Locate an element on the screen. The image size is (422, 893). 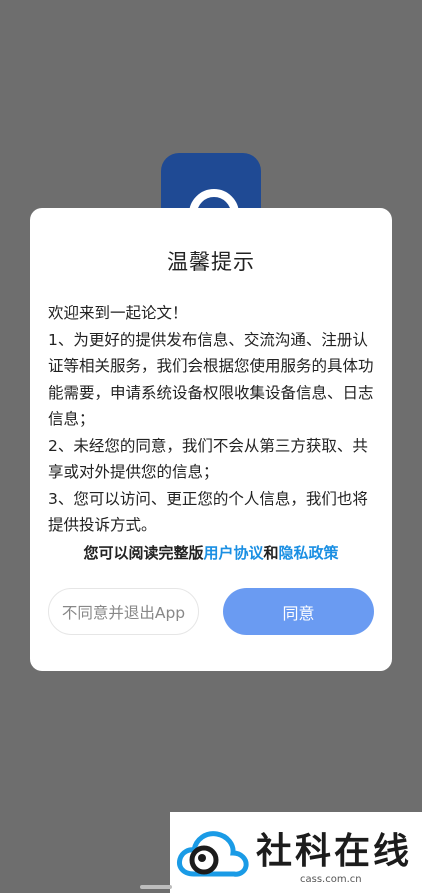
watermark: 社科在线 cass.com.cn is located at coordinates (296, 852).